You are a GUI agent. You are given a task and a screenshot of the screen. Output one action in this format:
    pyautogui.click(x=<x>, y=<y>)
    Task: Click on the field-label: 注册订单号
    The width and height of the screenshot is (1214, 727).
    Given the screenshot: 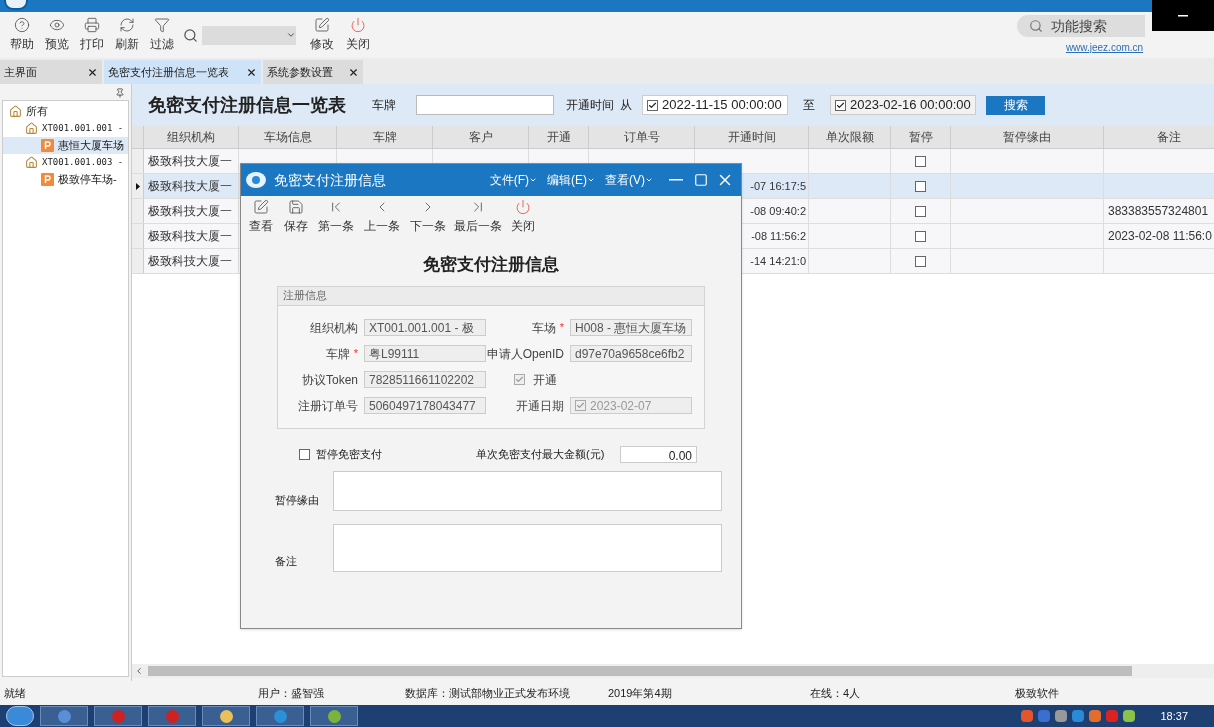 What is the action you would take?
    pyautogui.click(x=328, y=406)
    